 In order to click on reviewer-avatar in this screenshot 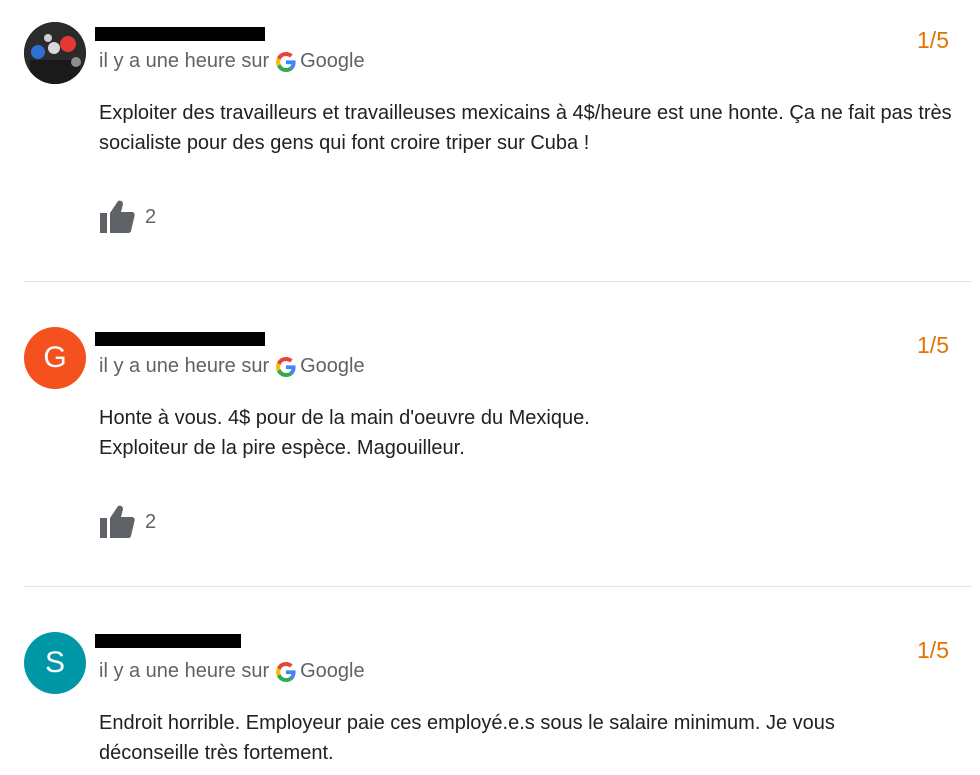, I will do `click(55, 53)`.